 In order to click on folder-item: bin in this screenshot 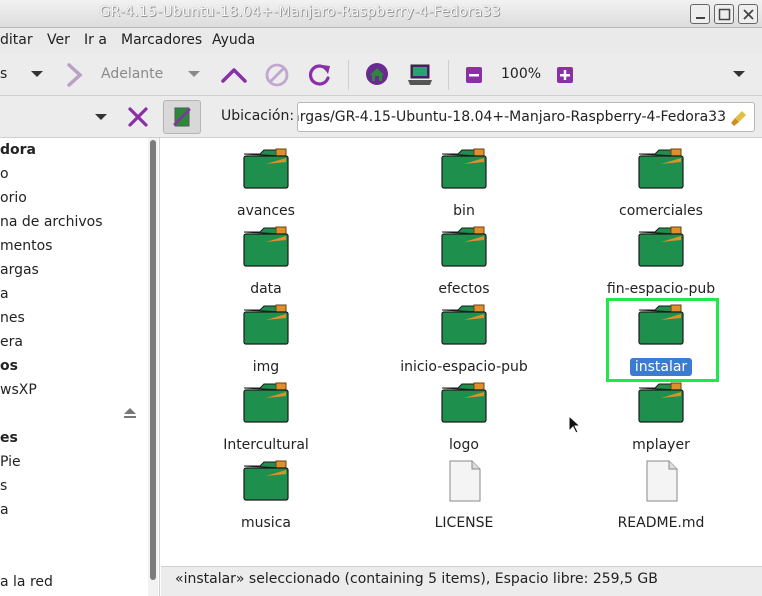, I will do `click(464, 184)`.